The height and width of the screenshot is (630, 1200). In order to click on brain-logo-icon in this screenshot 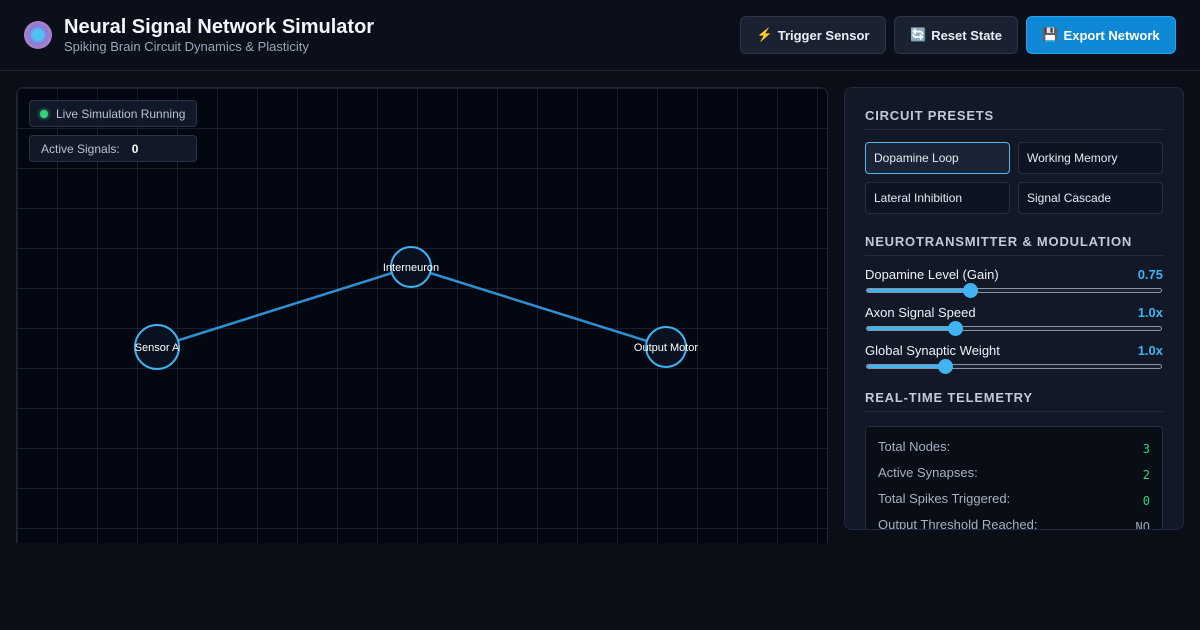, I will do `click(38, 35)`.